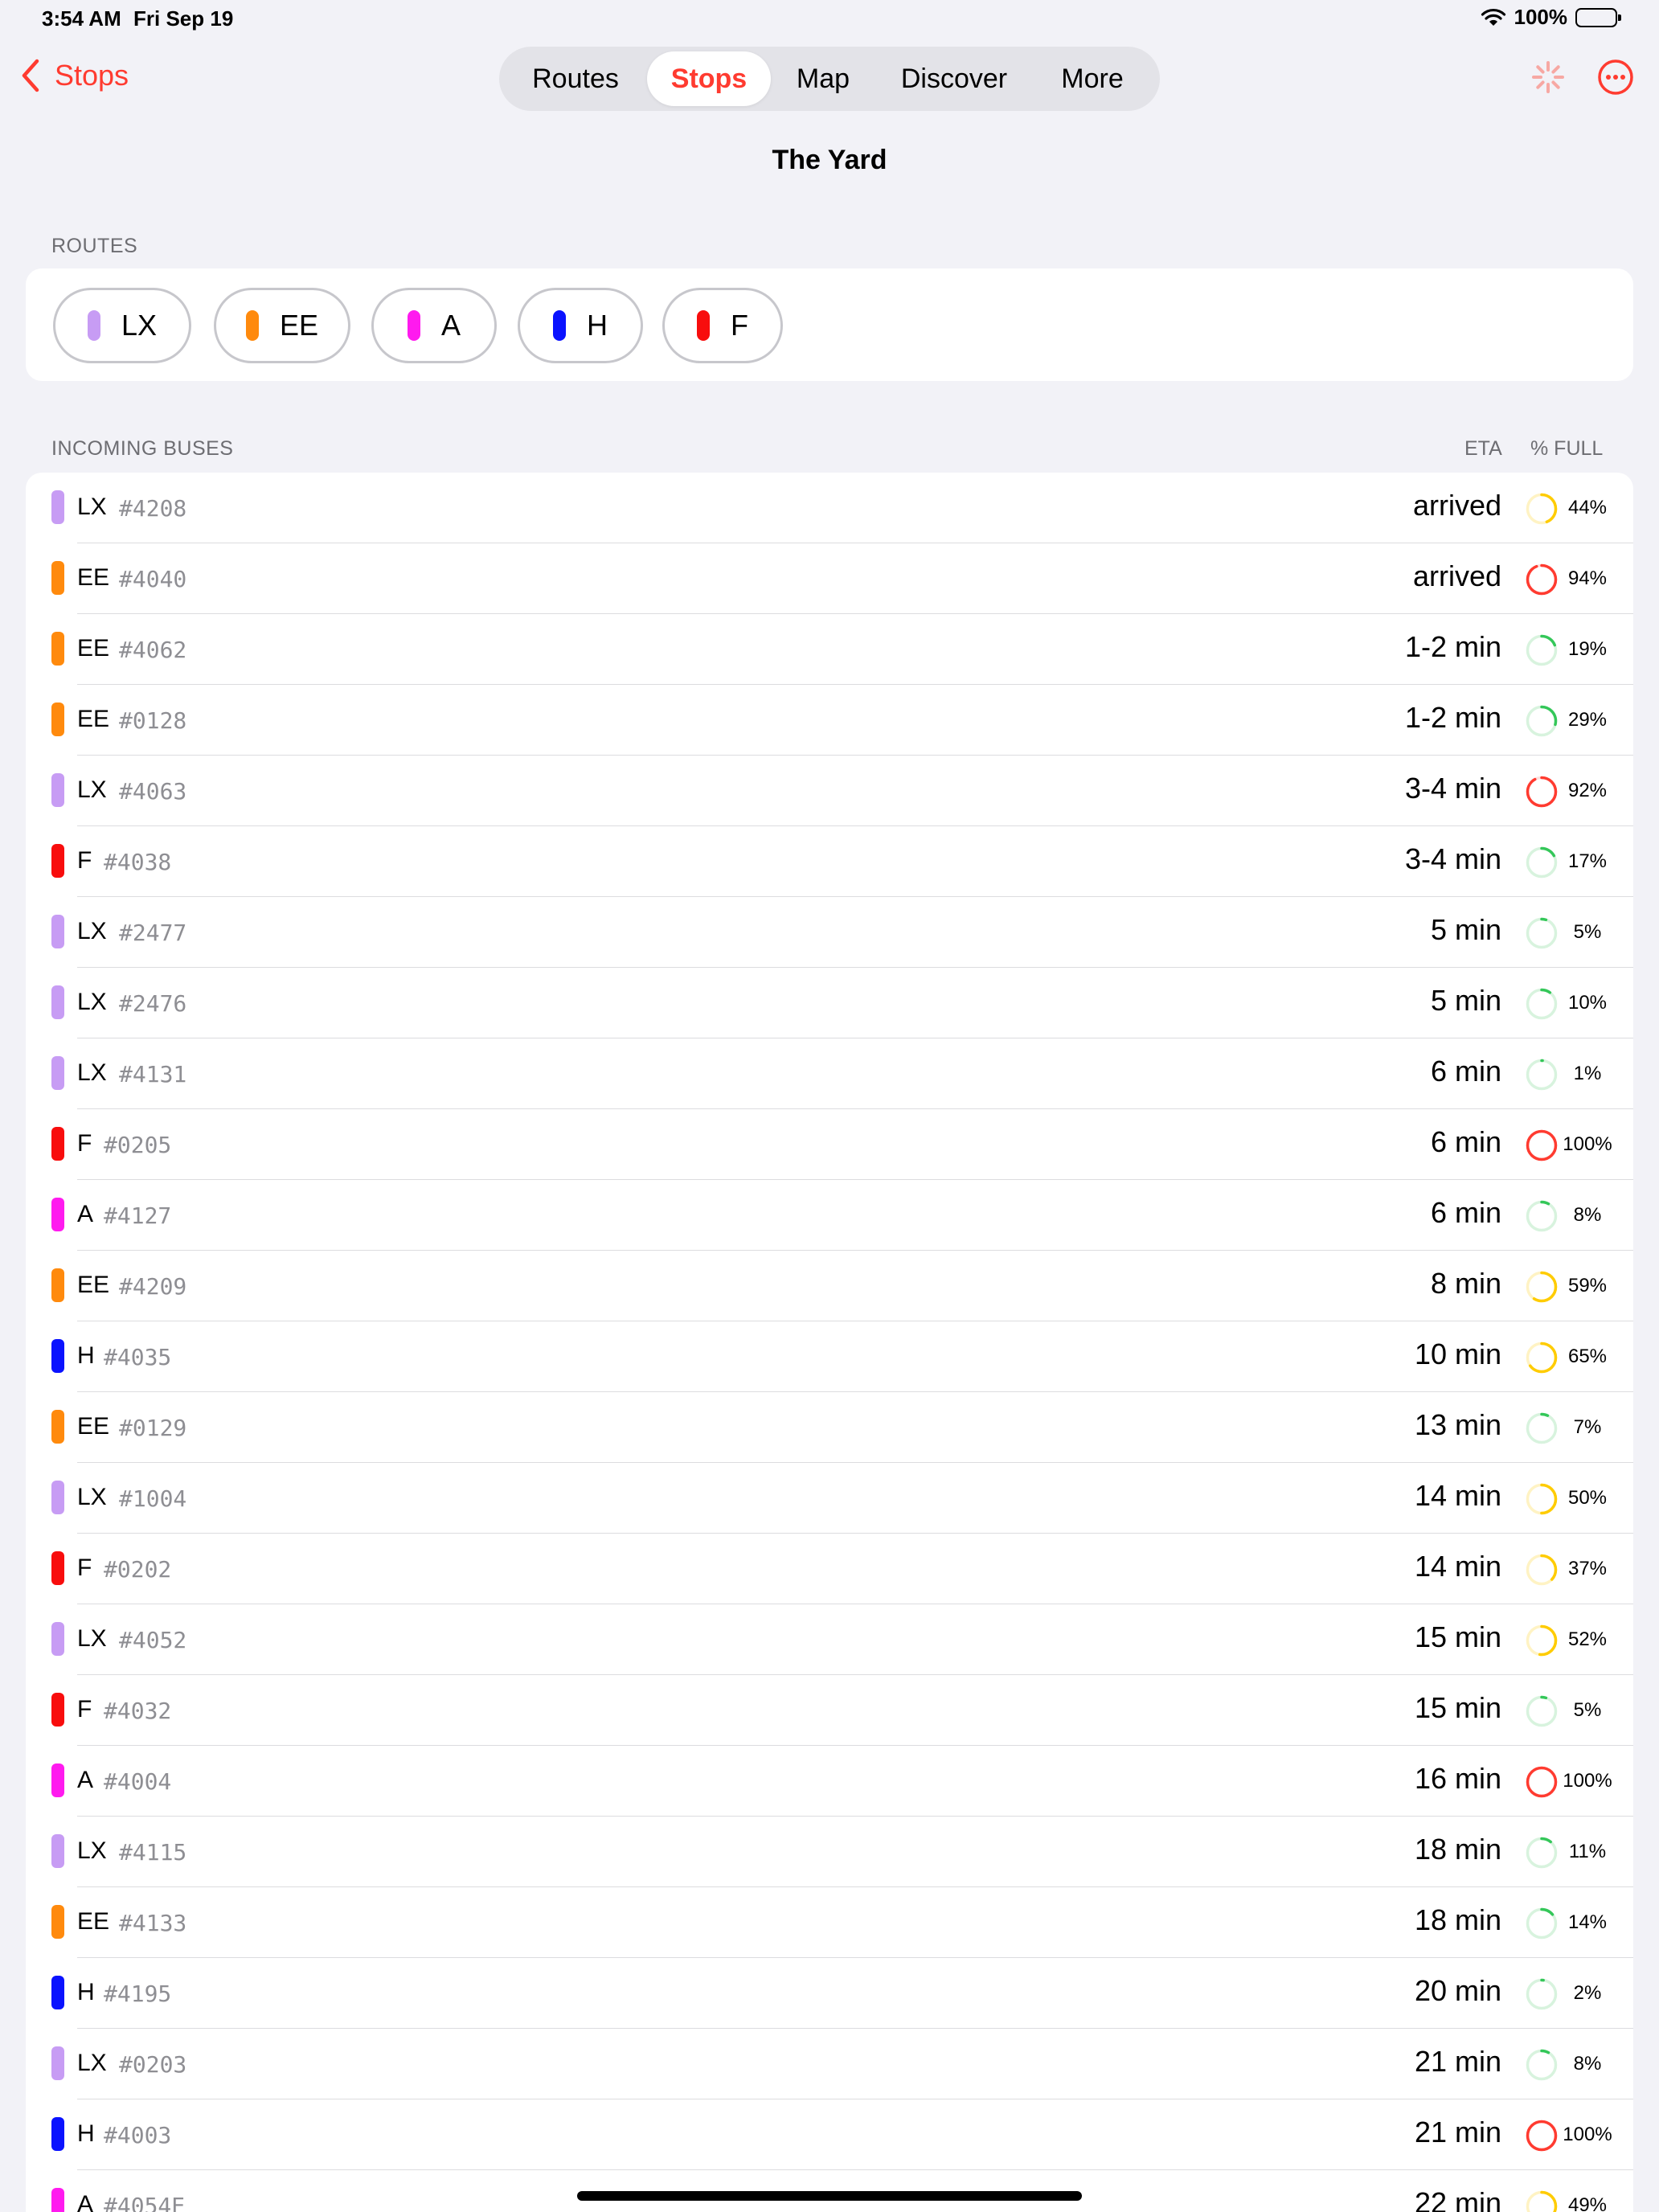  I want to click on route-pill-f: F, so click(722, 325).